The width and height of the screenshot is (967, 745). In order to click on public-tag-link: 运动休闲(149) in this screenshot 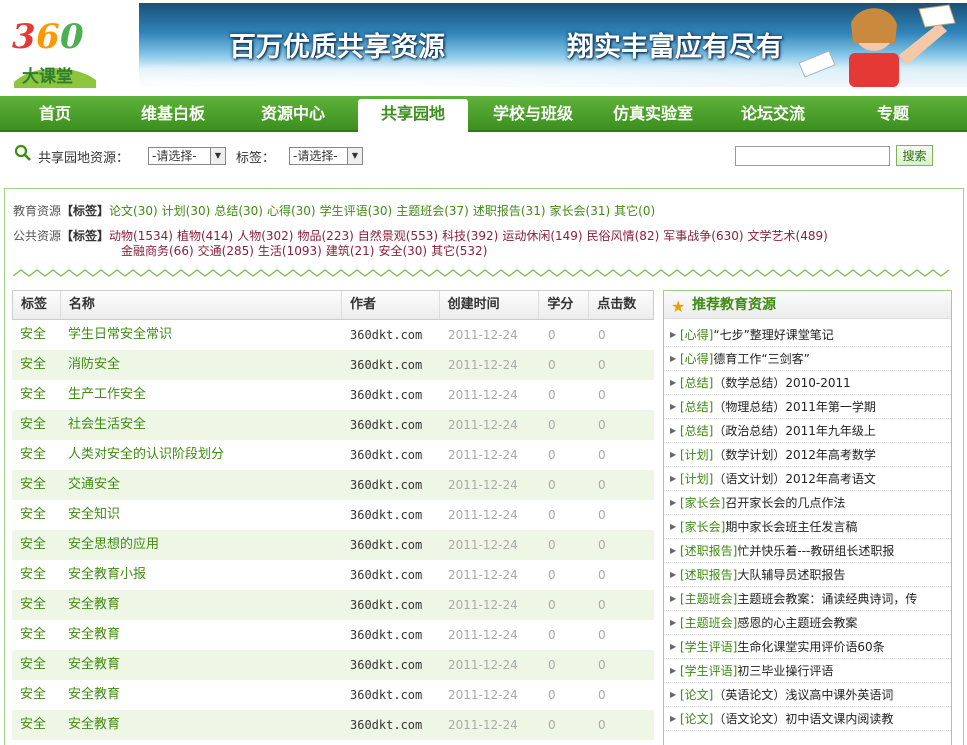, I will do `click(542, 236)`.